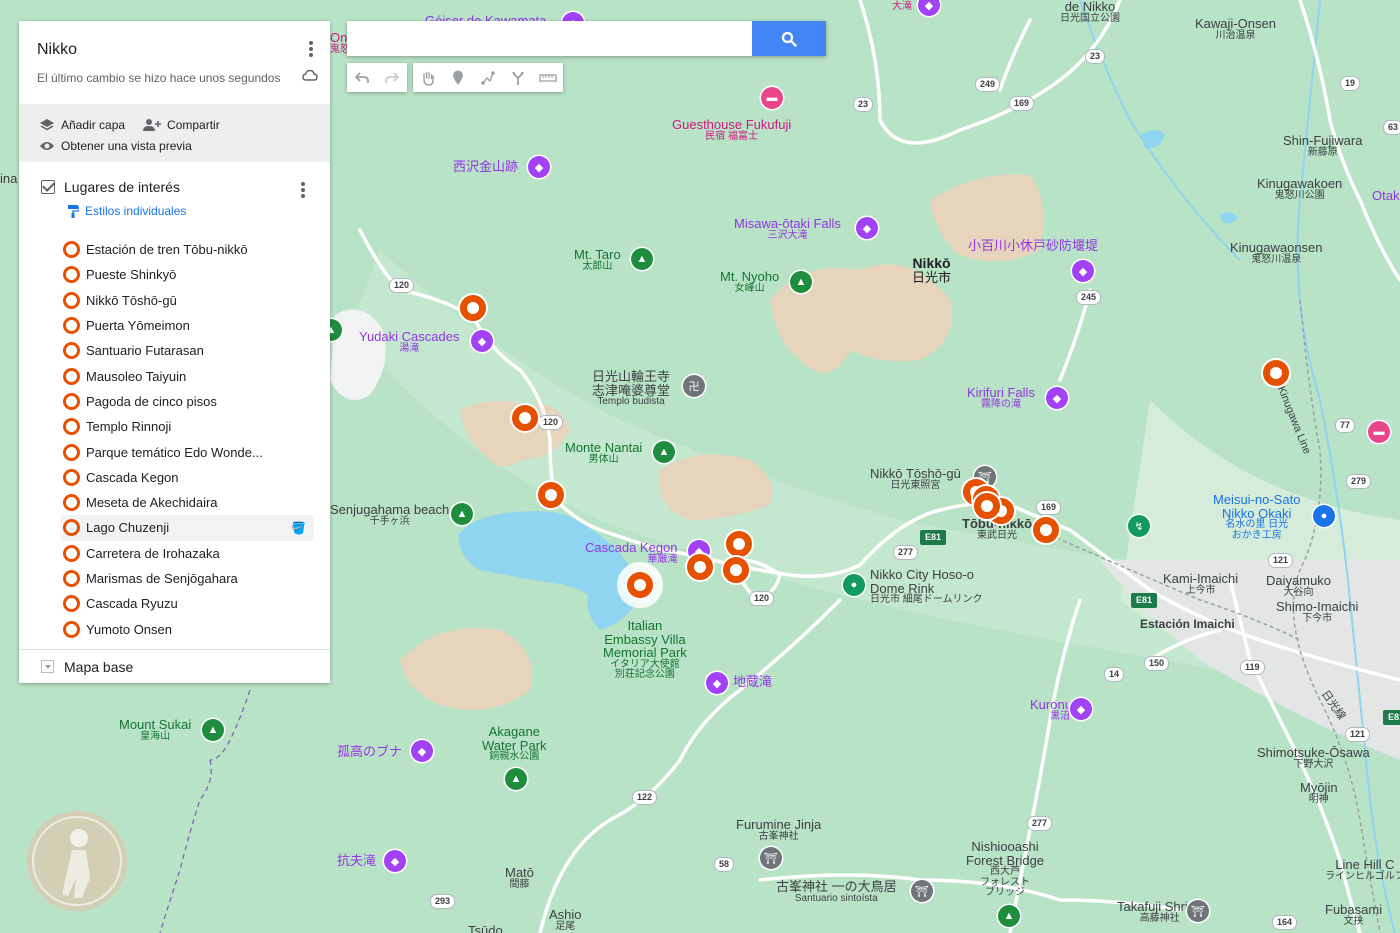  I want to click on road-shield: E81, so click(1144, 600).